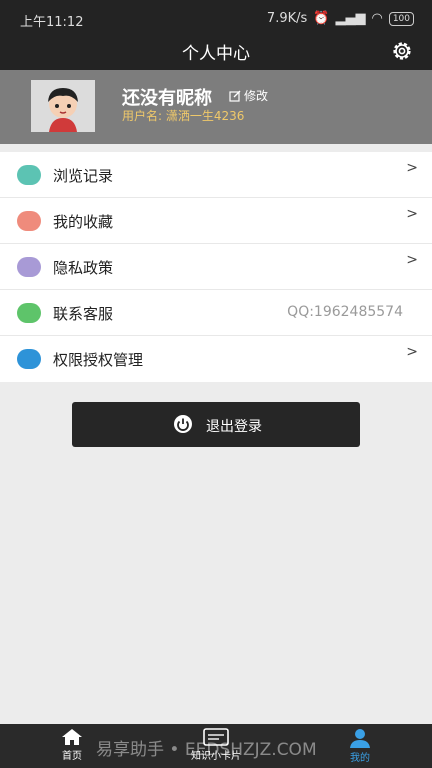  I want to click on chat-icon, so click(29, 313).